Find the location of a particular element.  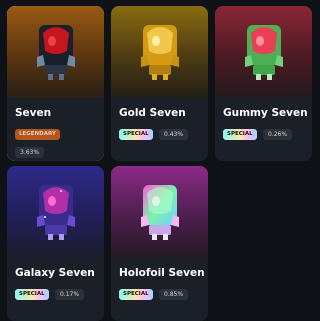

drop-rate-badge: 0.17% is located at coordinates (70, 294).